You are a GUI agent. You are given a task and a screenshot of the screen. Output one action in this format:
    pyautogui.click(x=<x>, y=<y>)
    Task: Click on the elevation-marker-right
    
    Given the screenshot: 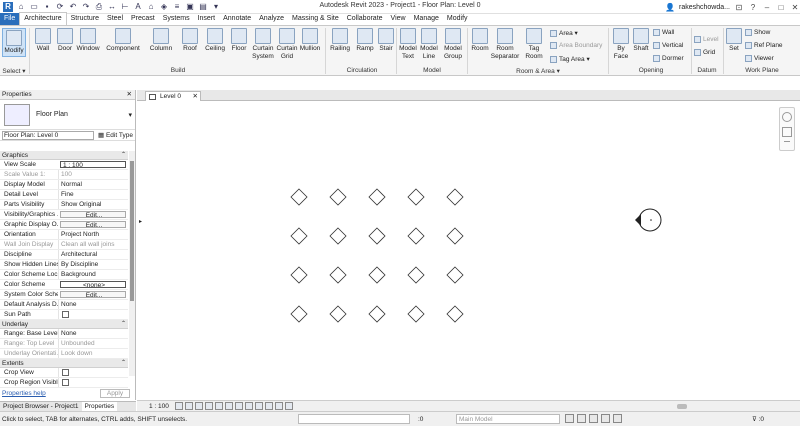 What is the action you would take?
    pyautogui.click(x=648, y=220)
    